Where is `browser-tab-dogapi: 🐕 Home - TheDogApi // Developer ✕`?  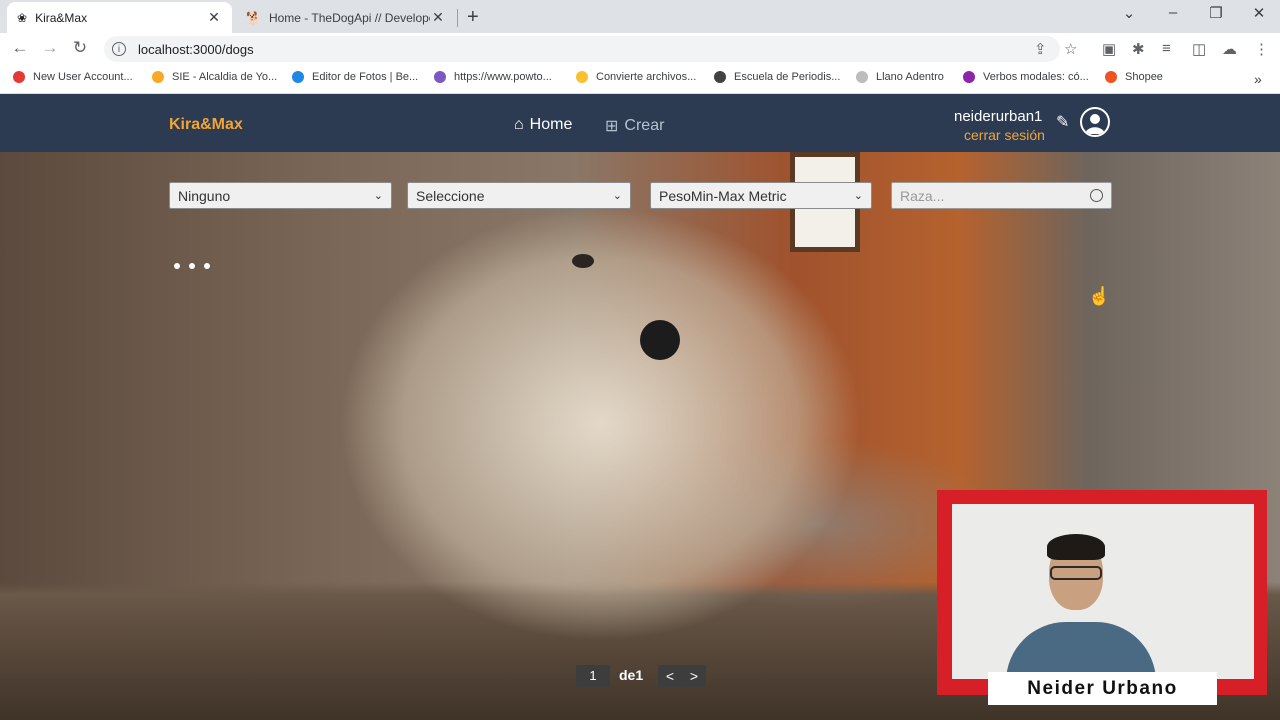 browser-tab-dogapi: 🐕 Home - TheDogApi // Developer ✕ is located at coordinates (346, 17).